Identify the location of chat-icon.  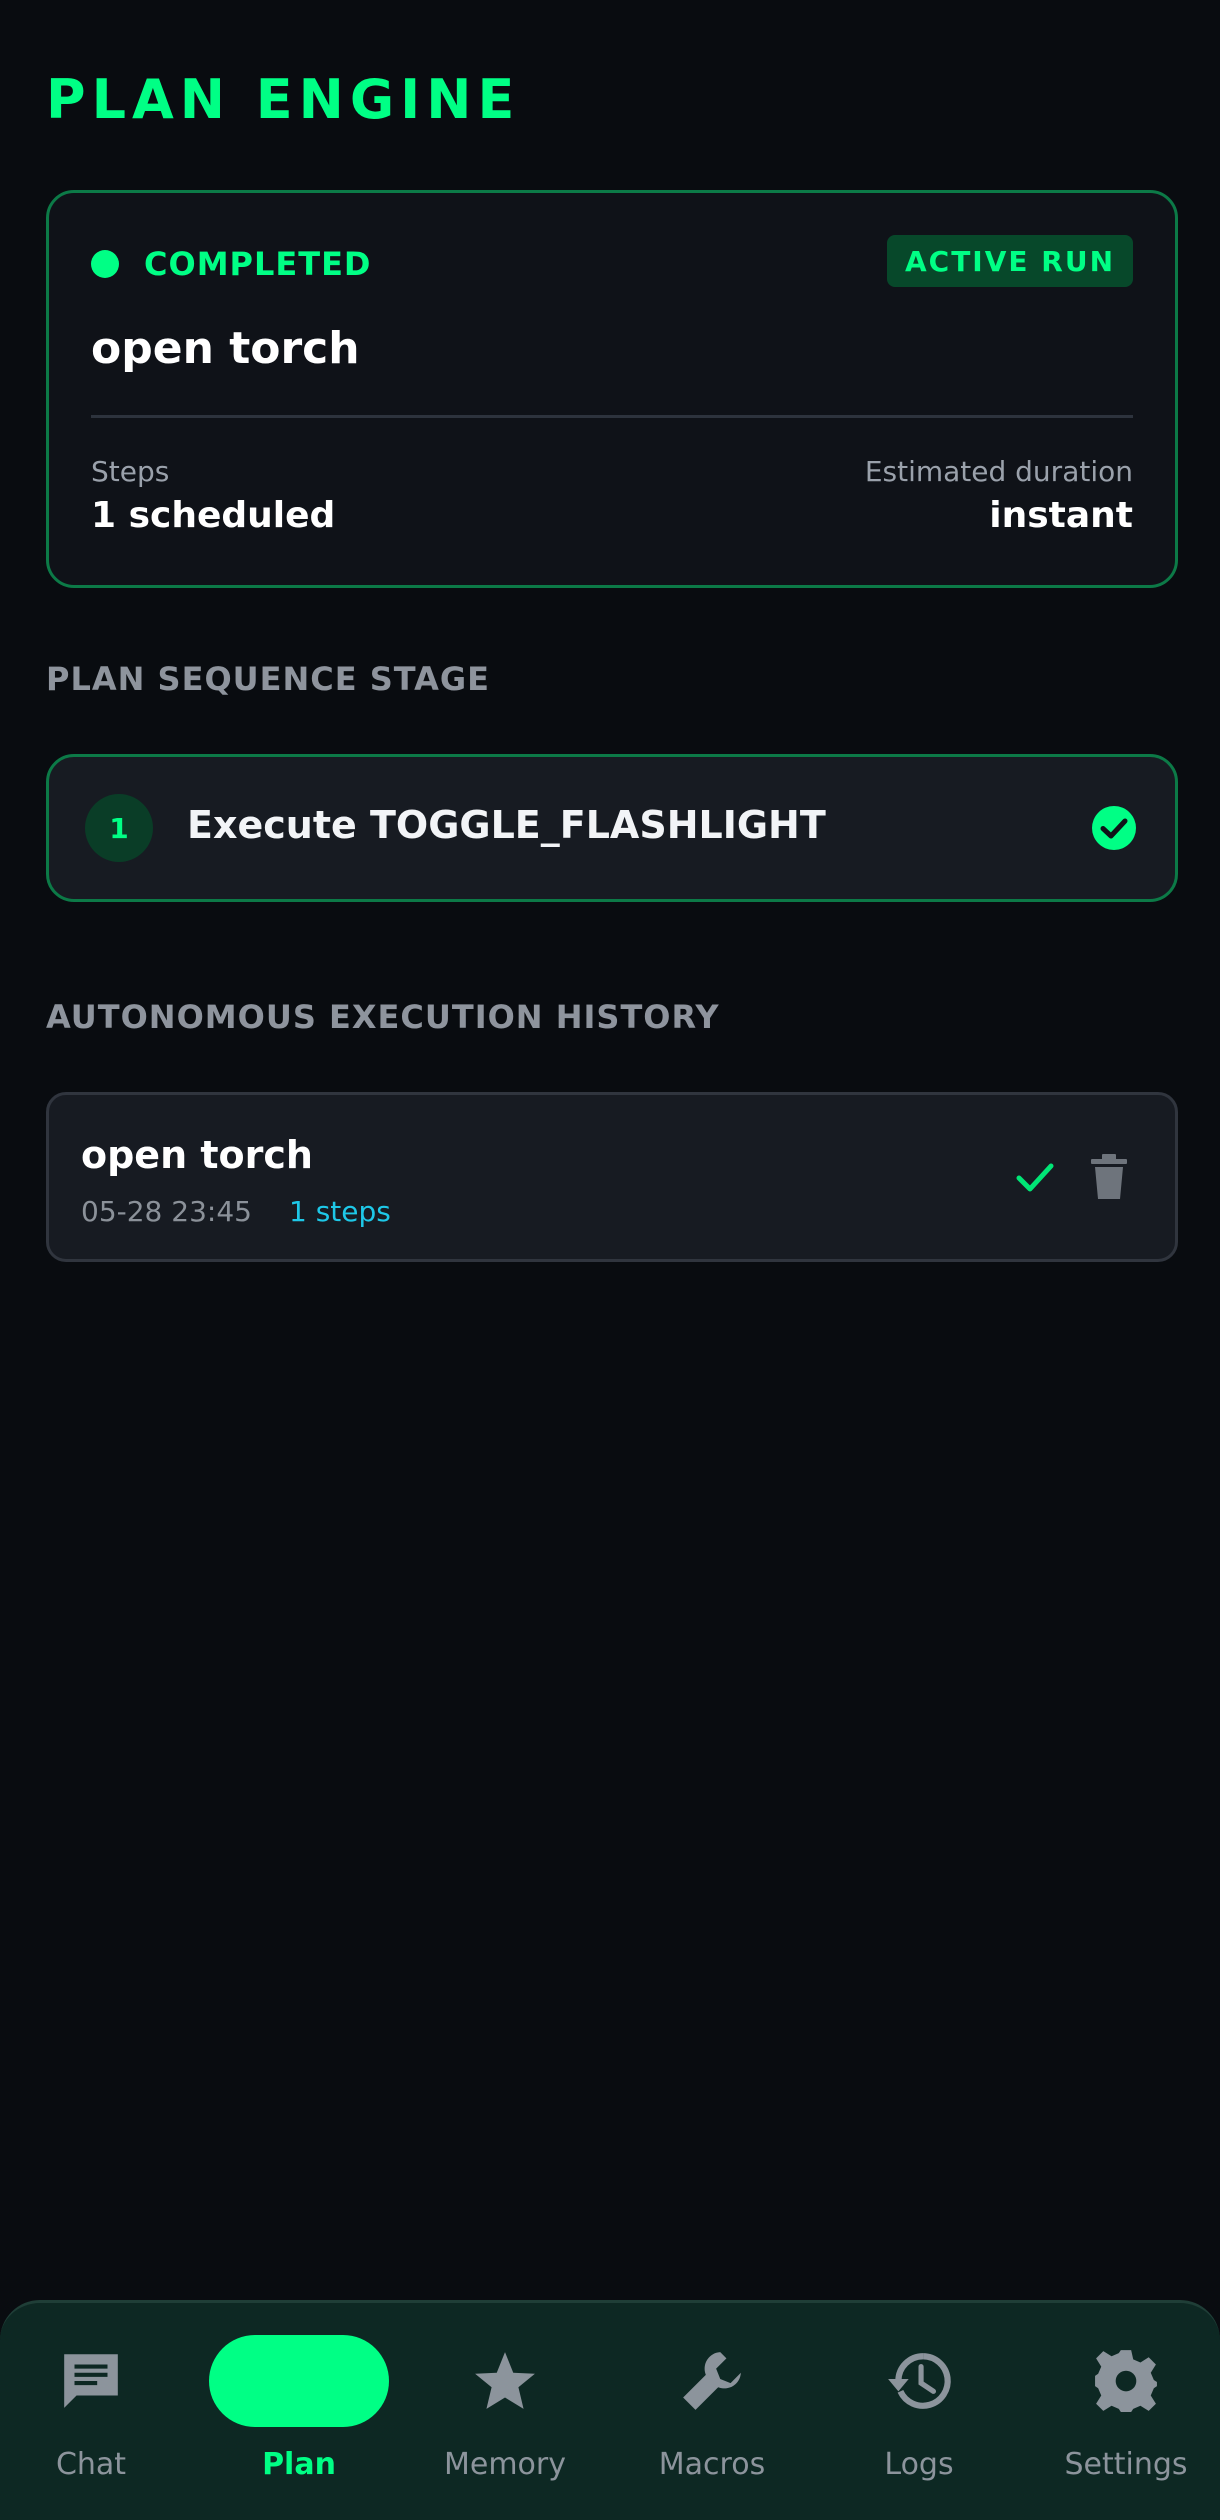
(91, 2381).